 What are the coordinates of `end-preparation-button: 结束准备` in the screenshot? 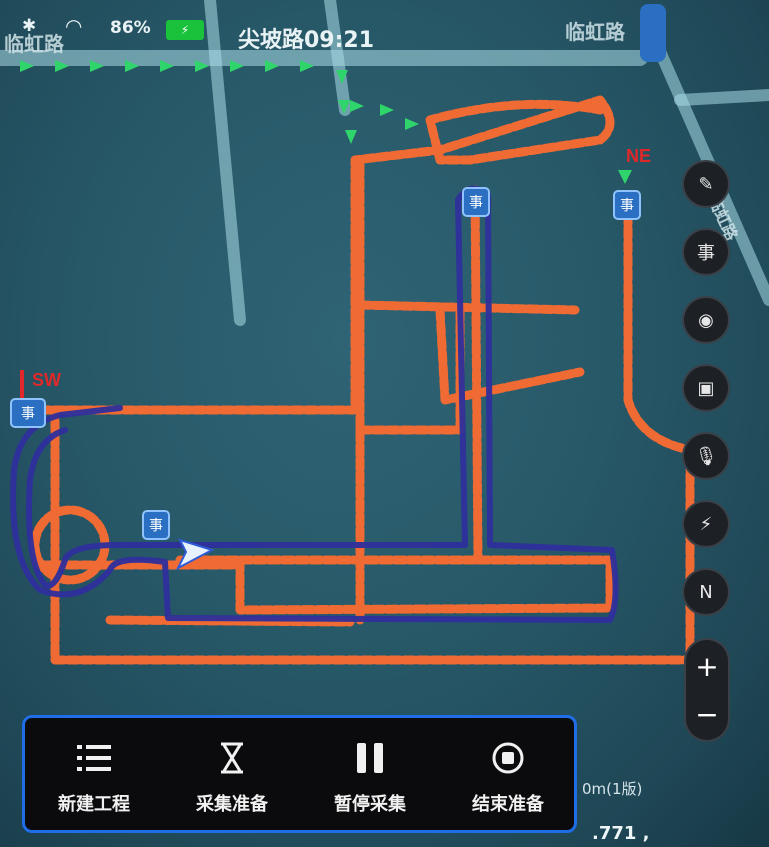 It's located at (508, 774).